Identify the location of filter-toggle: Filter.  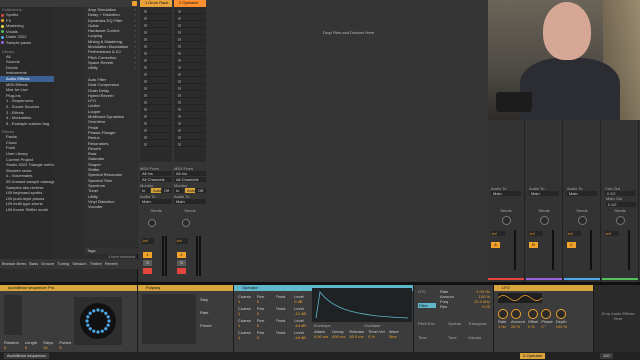
(427, 305).